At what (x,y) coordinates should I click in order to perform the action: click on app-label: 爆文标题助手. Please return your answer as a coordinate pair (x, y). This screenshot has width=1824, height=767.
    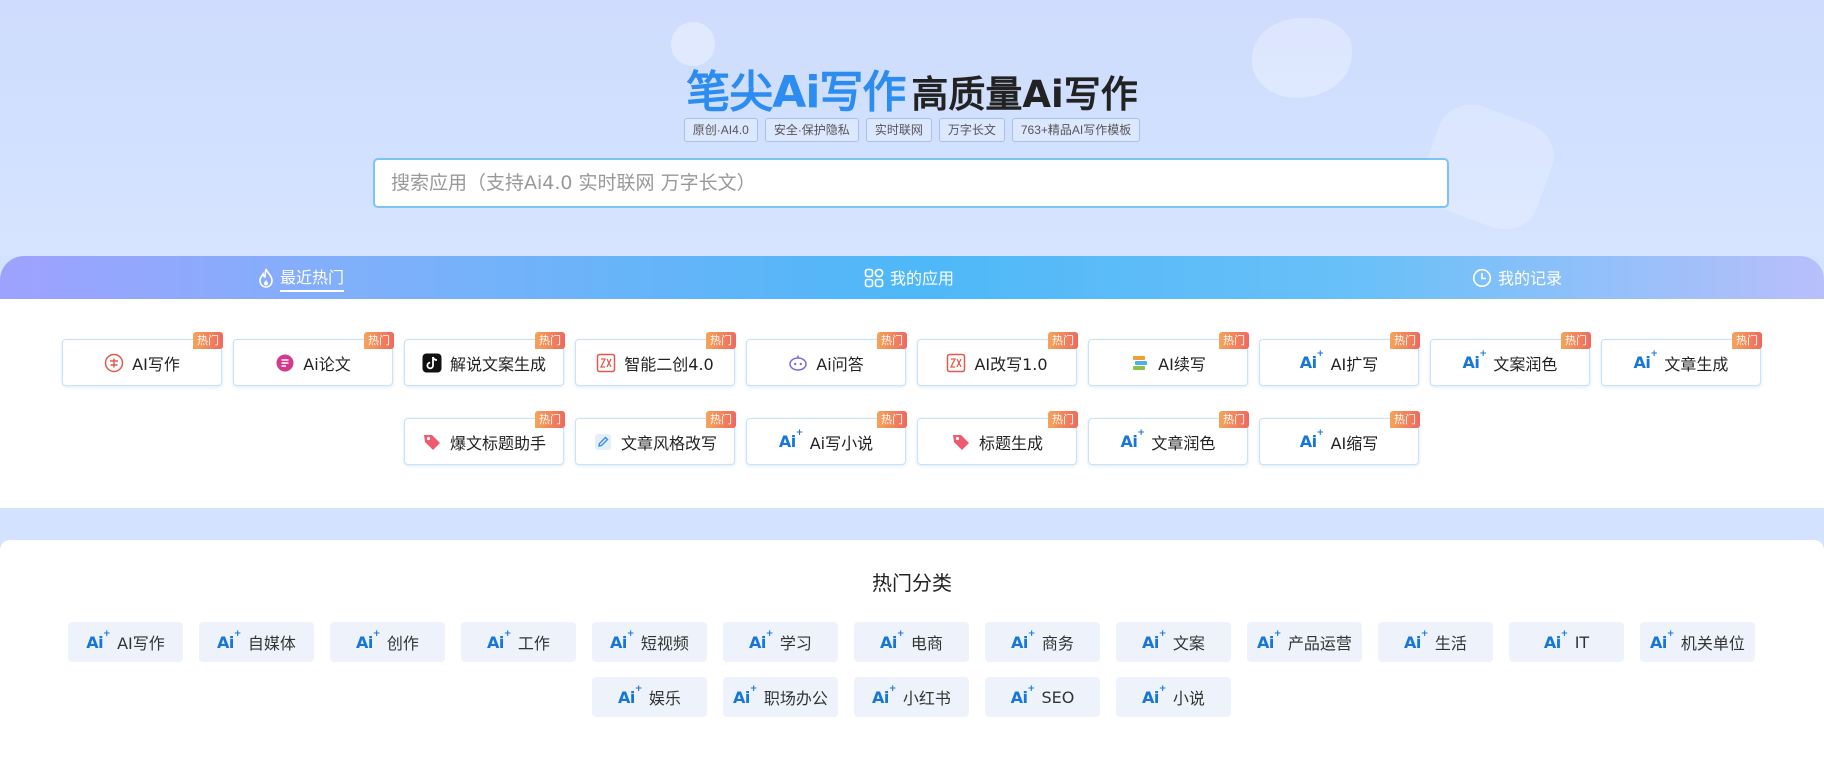
    Looking at the image, I should click on (497, 443).